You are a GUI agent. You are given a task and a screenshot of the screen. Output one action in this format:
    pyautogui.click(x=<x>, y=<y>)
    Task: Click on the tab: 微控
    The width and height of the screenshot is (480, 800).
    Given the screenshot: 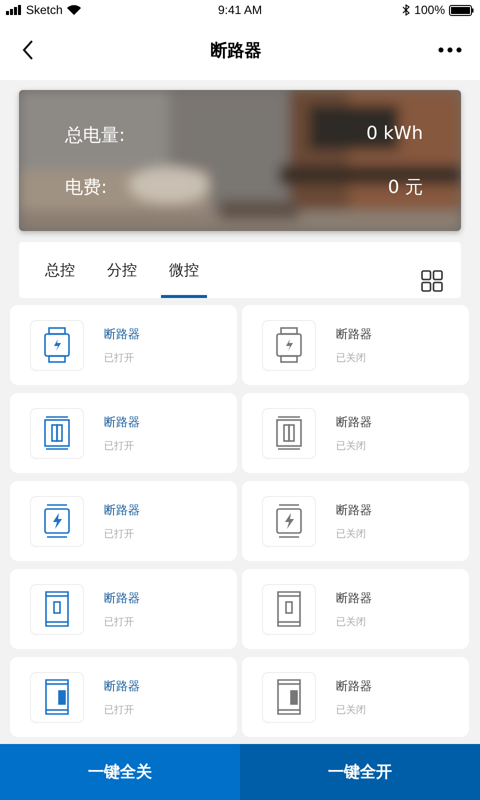 What is the action you would take?
    pyautogui.click(x=184, y=270)
    